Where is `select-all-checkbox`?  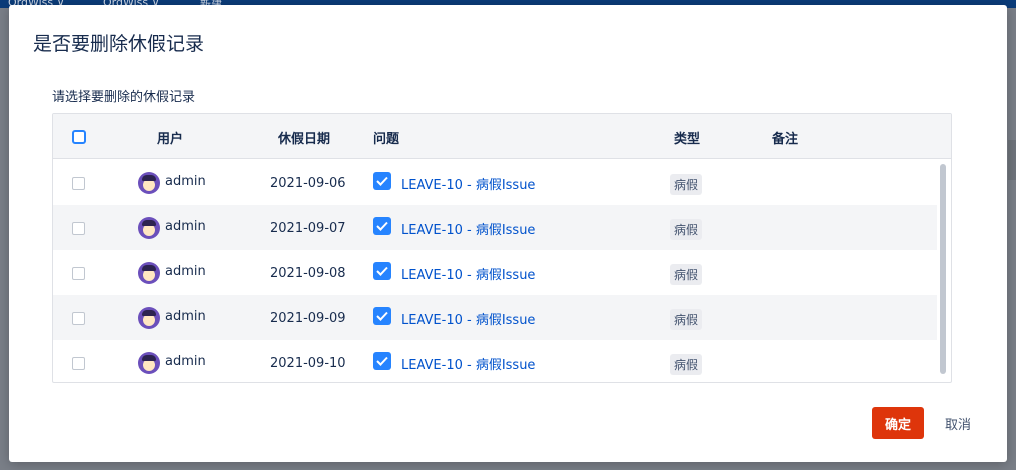 select-all-checkbox is located at coordinates (79, 137).